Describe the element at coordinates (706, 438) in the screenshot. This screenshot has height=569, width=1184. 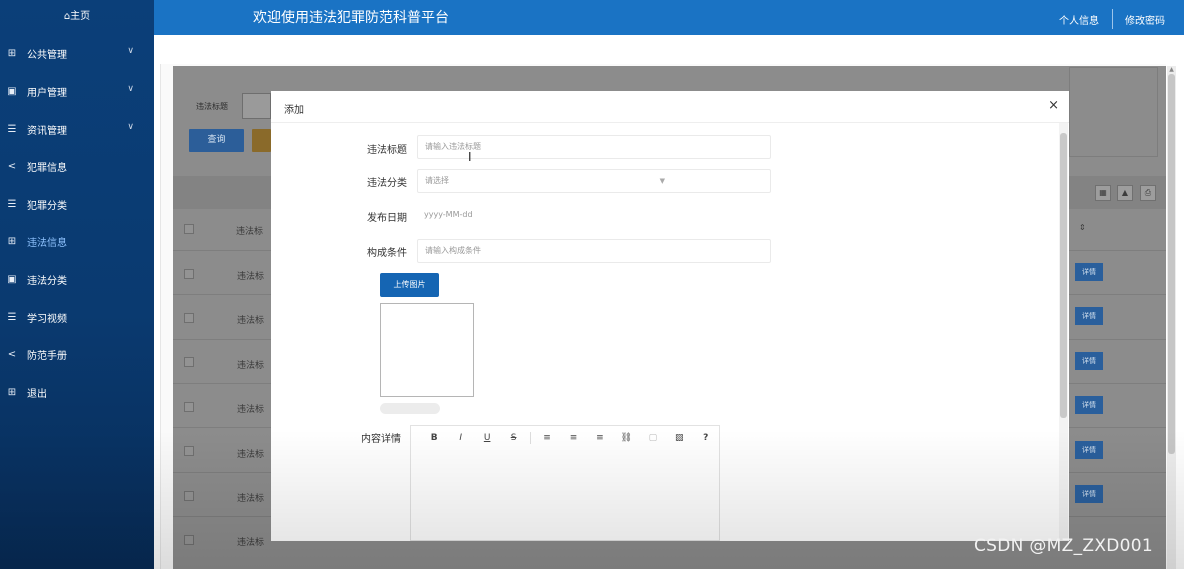
I see `help-icon: ?` at that location.